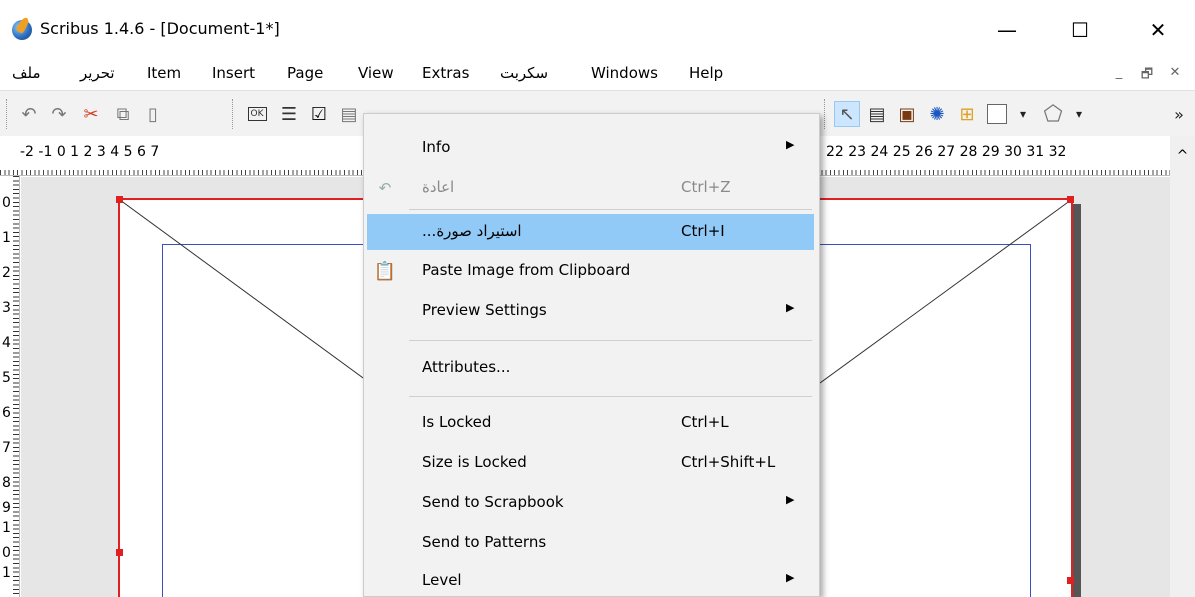 The image size is (1195, 597). I want to click on redo-icon: ↶, so click(385, 188).